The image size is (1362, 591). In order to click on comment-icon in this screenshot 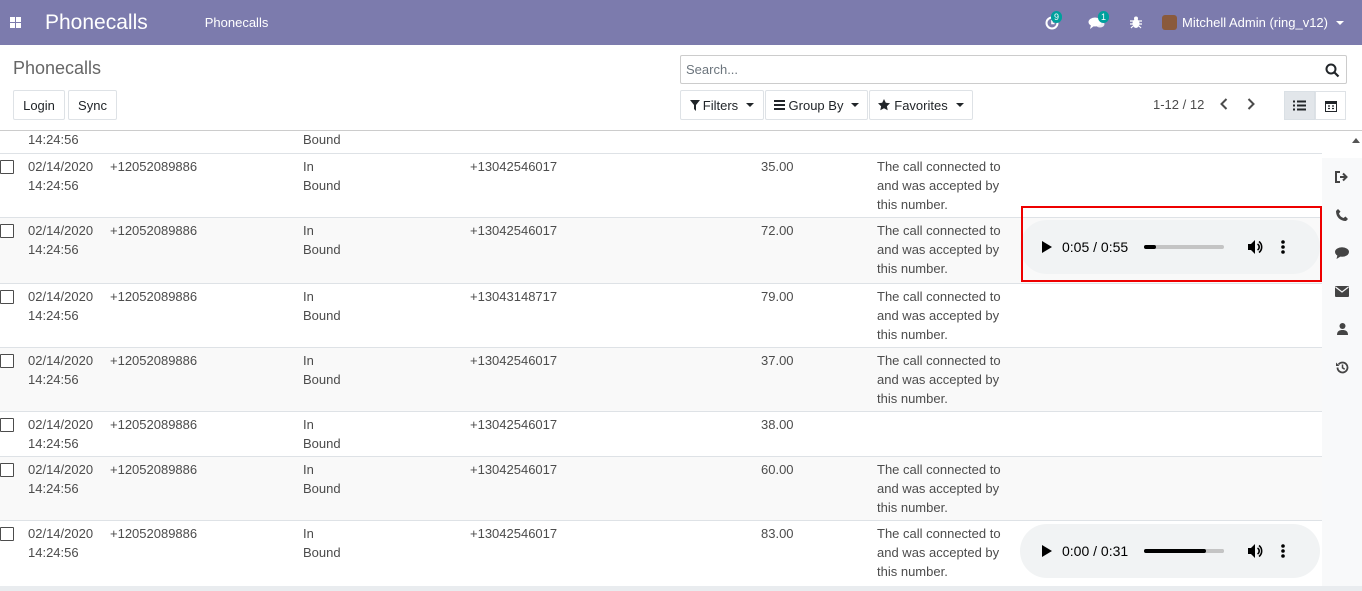, I will do `click(1342, 253)`.